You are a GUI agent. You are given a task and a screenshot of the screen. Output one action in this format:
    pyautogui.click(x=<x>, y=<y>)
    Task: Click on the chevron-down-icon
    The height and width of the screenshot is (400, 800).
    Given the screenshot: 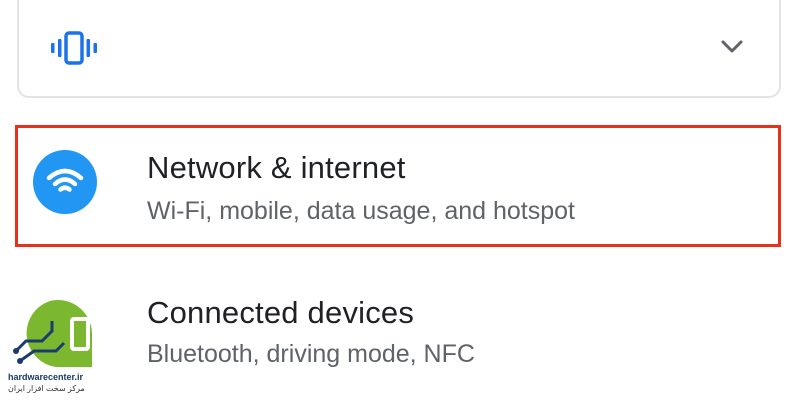 What is the action you would take?
    pyautogui.click(x=732, y=47)
    